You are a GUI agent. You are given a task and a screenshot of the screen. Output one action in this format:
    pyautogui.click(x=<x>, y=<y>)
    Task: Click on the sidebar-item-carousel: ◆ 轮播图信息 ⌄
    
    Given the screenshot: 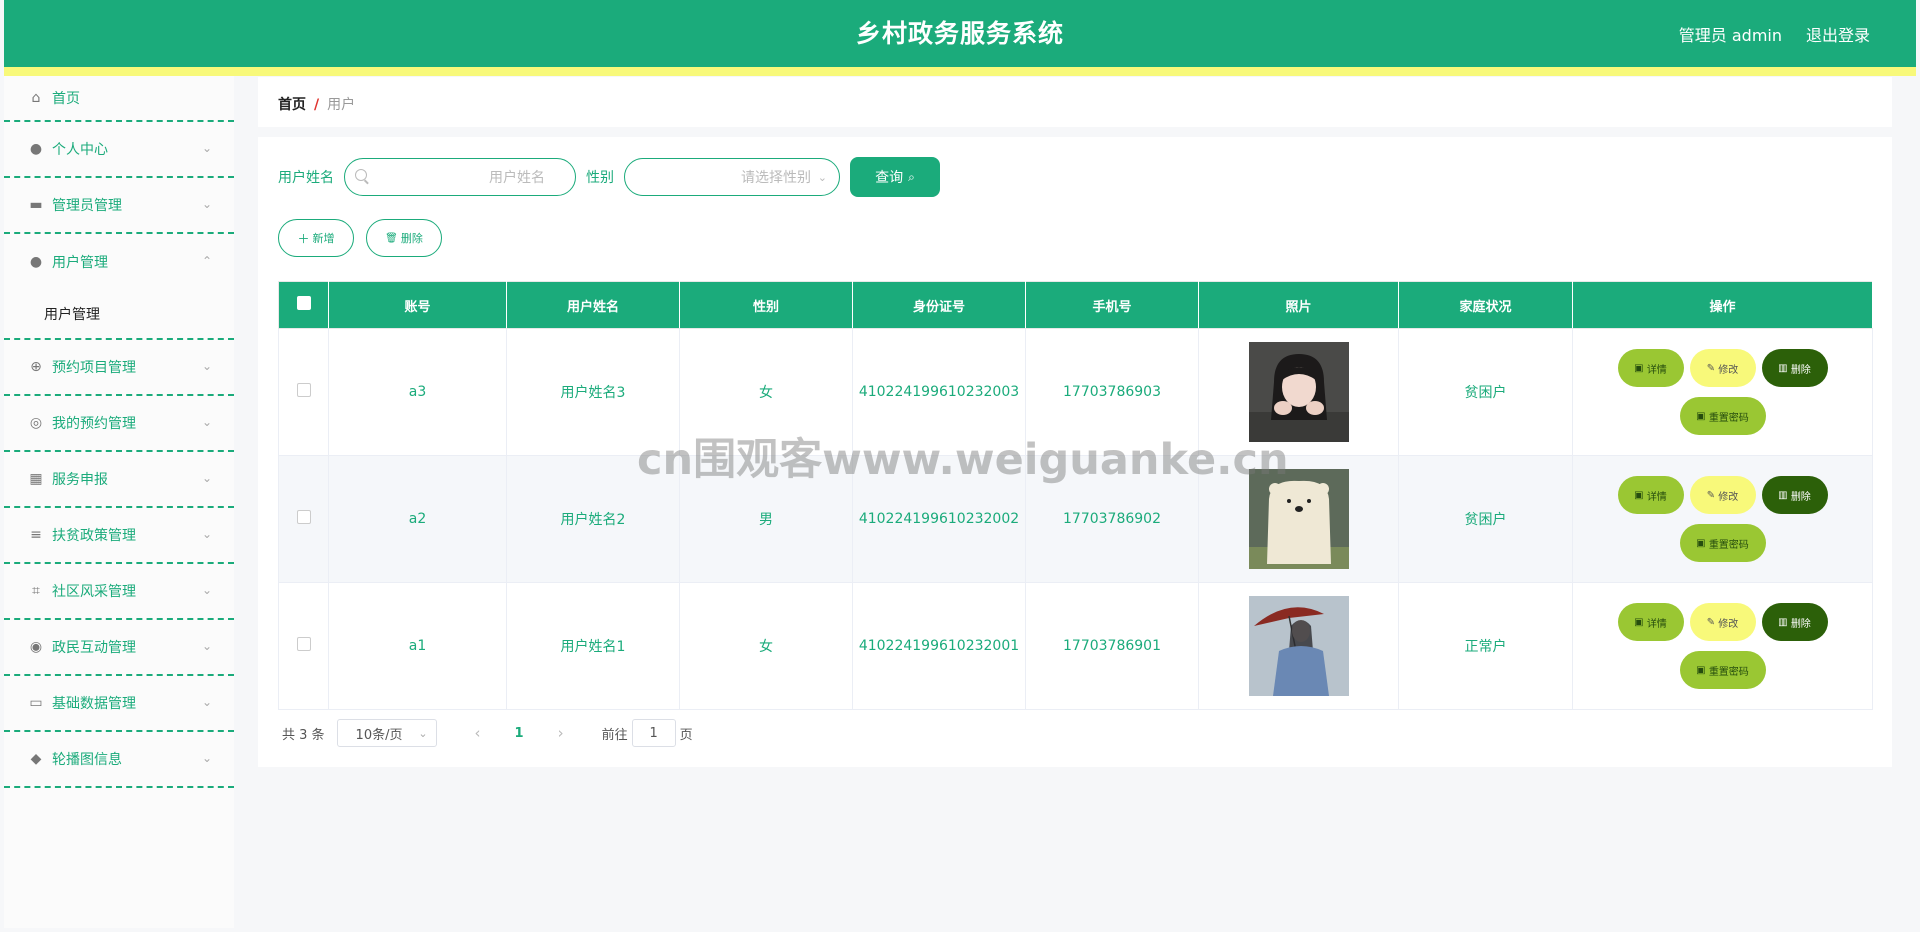 What is the action you would take?
    pyautogui.click(x=119, y=760)
    